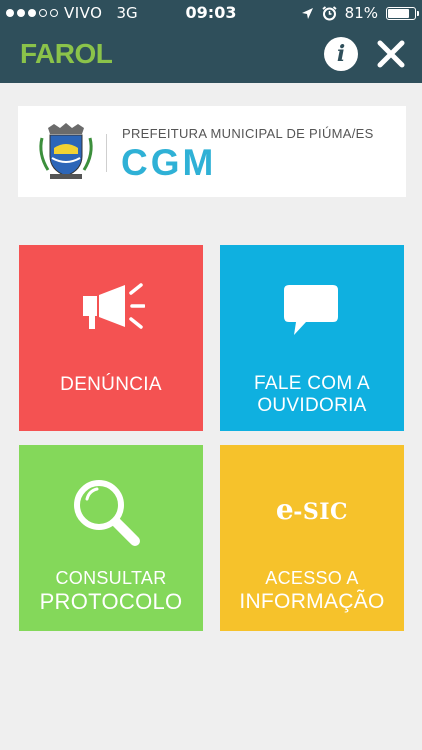  What do you see at coordinates (312, 578) in the screenshot?
I see `acesso-label-line1: ACESSO A` at bounding box center [312, 578].